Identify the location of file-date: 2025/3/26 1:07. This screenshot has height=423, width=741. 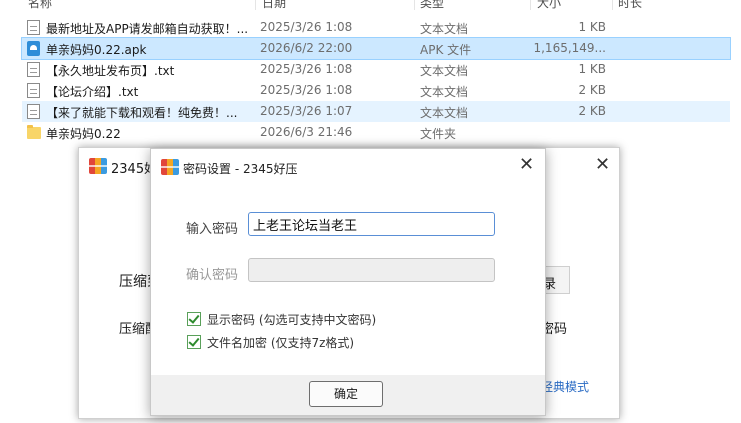
(306, 111).